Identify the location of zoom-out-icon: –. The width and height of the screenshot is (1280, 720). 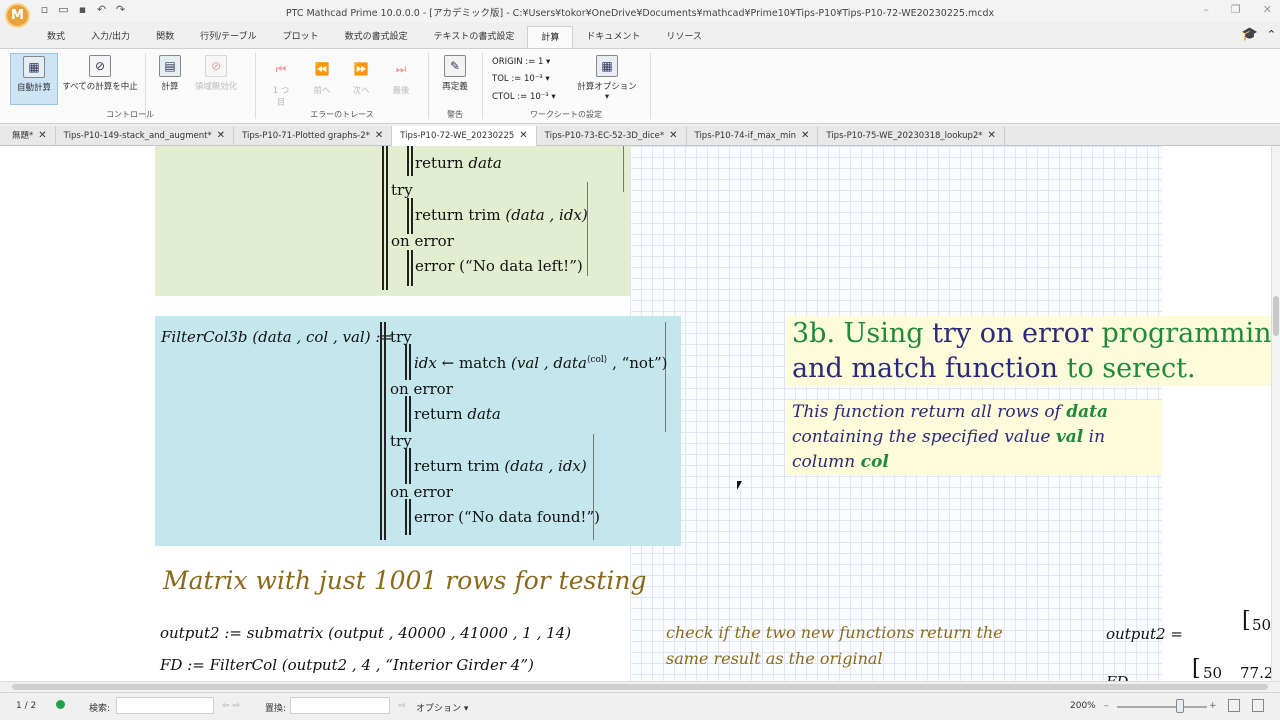
(1106, 706).